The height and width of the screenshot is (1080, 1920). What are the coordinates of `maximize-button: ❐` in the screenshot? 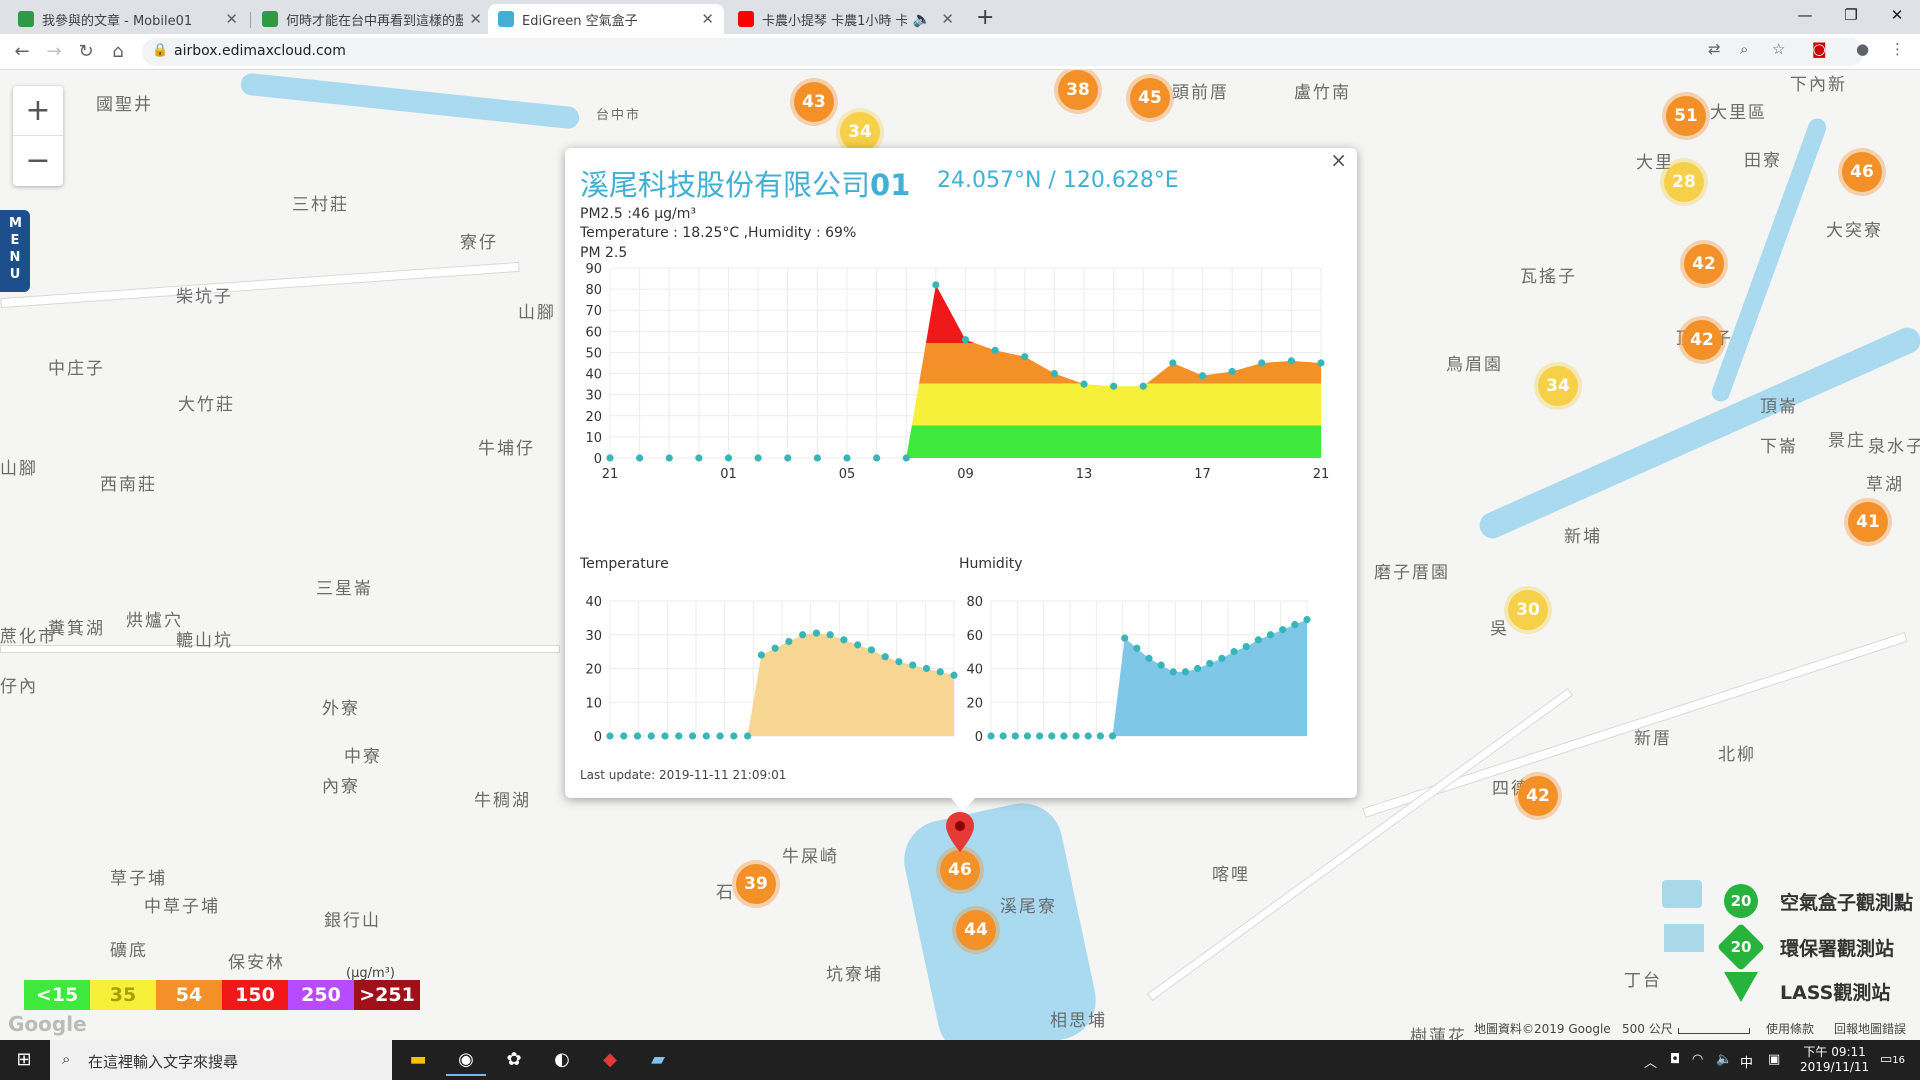 It's located at (1851, 15).